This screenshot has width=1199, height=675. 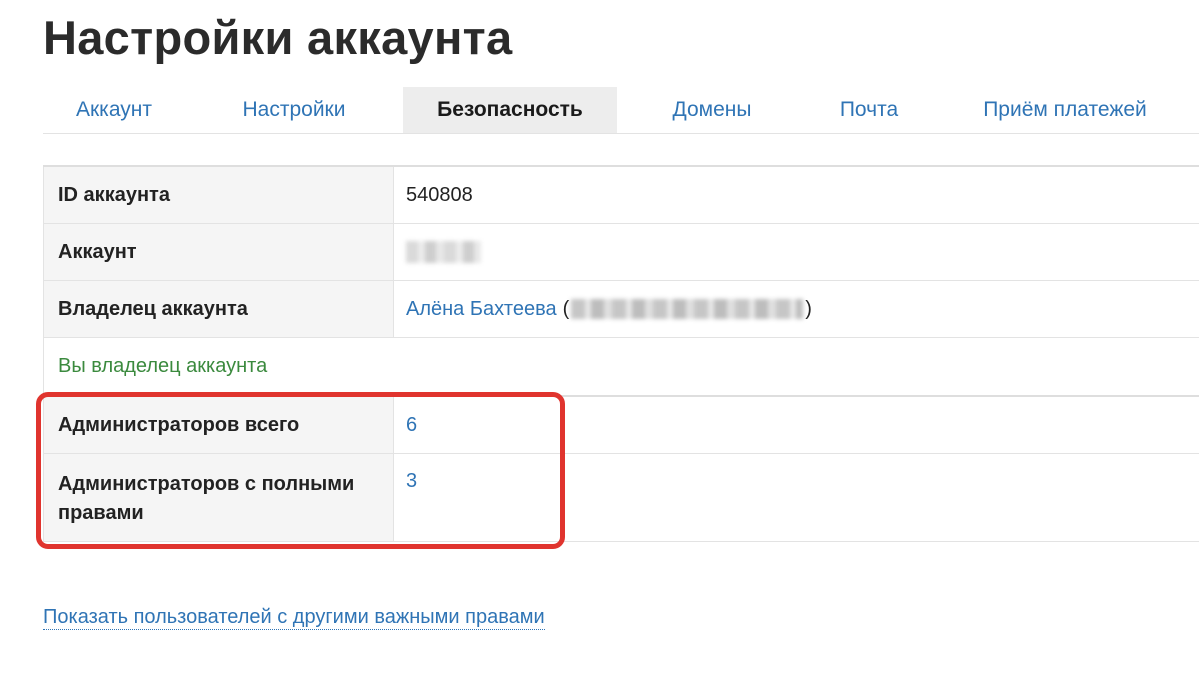 What do you see at coordinates (218, 252) in the screenshot?
I see `account-name-label: Аккаунт` at bounding box center [218, 252].